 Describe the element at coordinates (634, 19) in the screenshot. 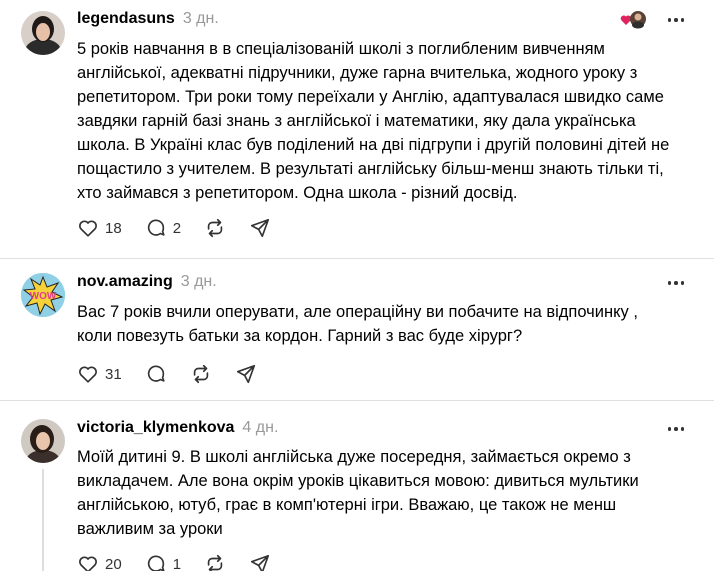

I see `liked-by-avatar` at that location.